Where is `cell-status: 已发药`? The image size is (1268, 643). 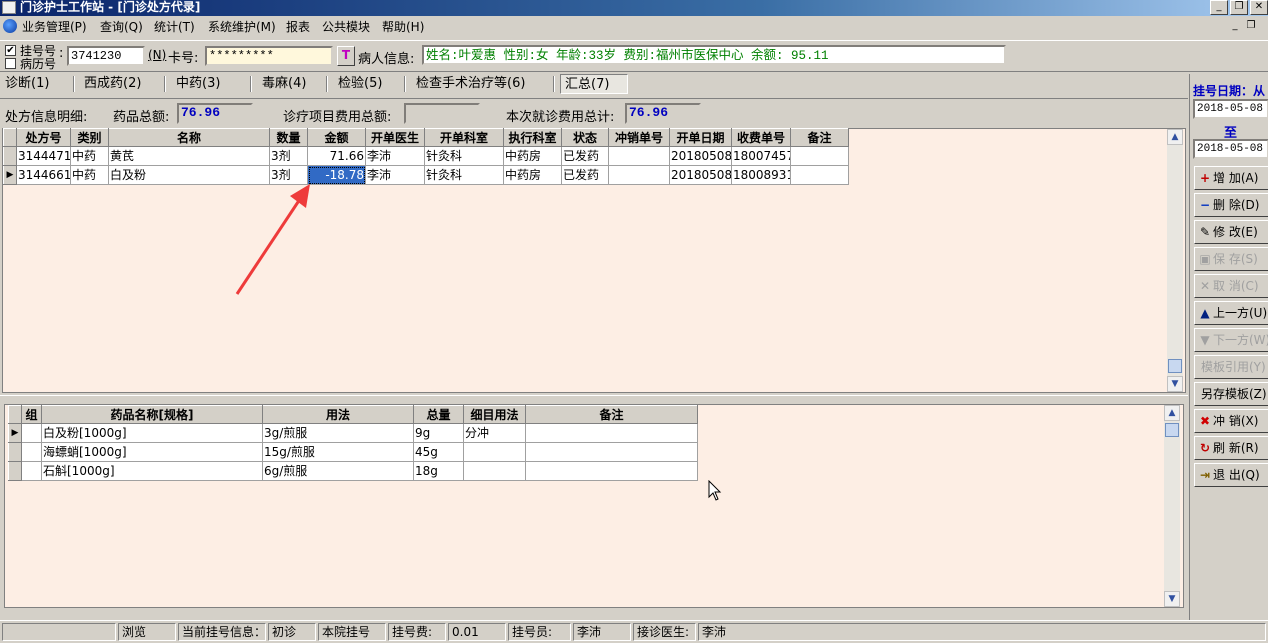 cell-status: 已发药 is located at coordinates (585, 156).